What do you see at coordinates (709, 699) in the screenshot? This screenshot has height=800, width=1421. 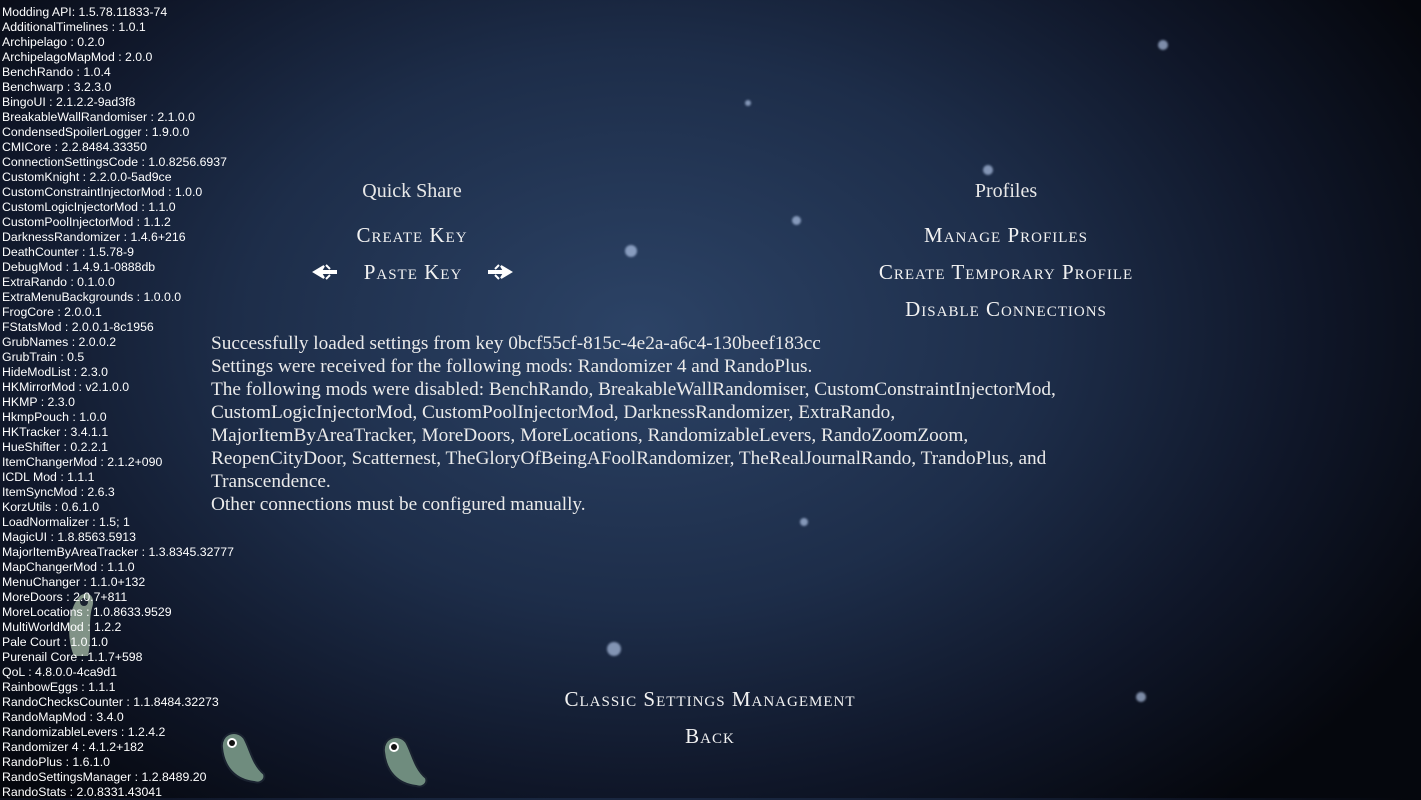 I see `classic-settings-management-button: Classic Settings Management` at bounding box center [709, 699].